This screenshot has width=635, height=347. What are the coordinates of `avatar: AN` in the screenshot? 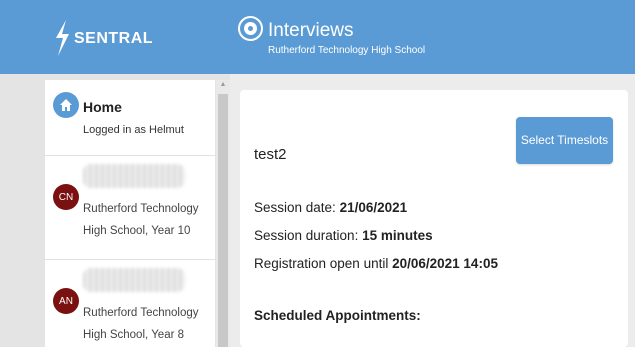 It's located at (66, 301).